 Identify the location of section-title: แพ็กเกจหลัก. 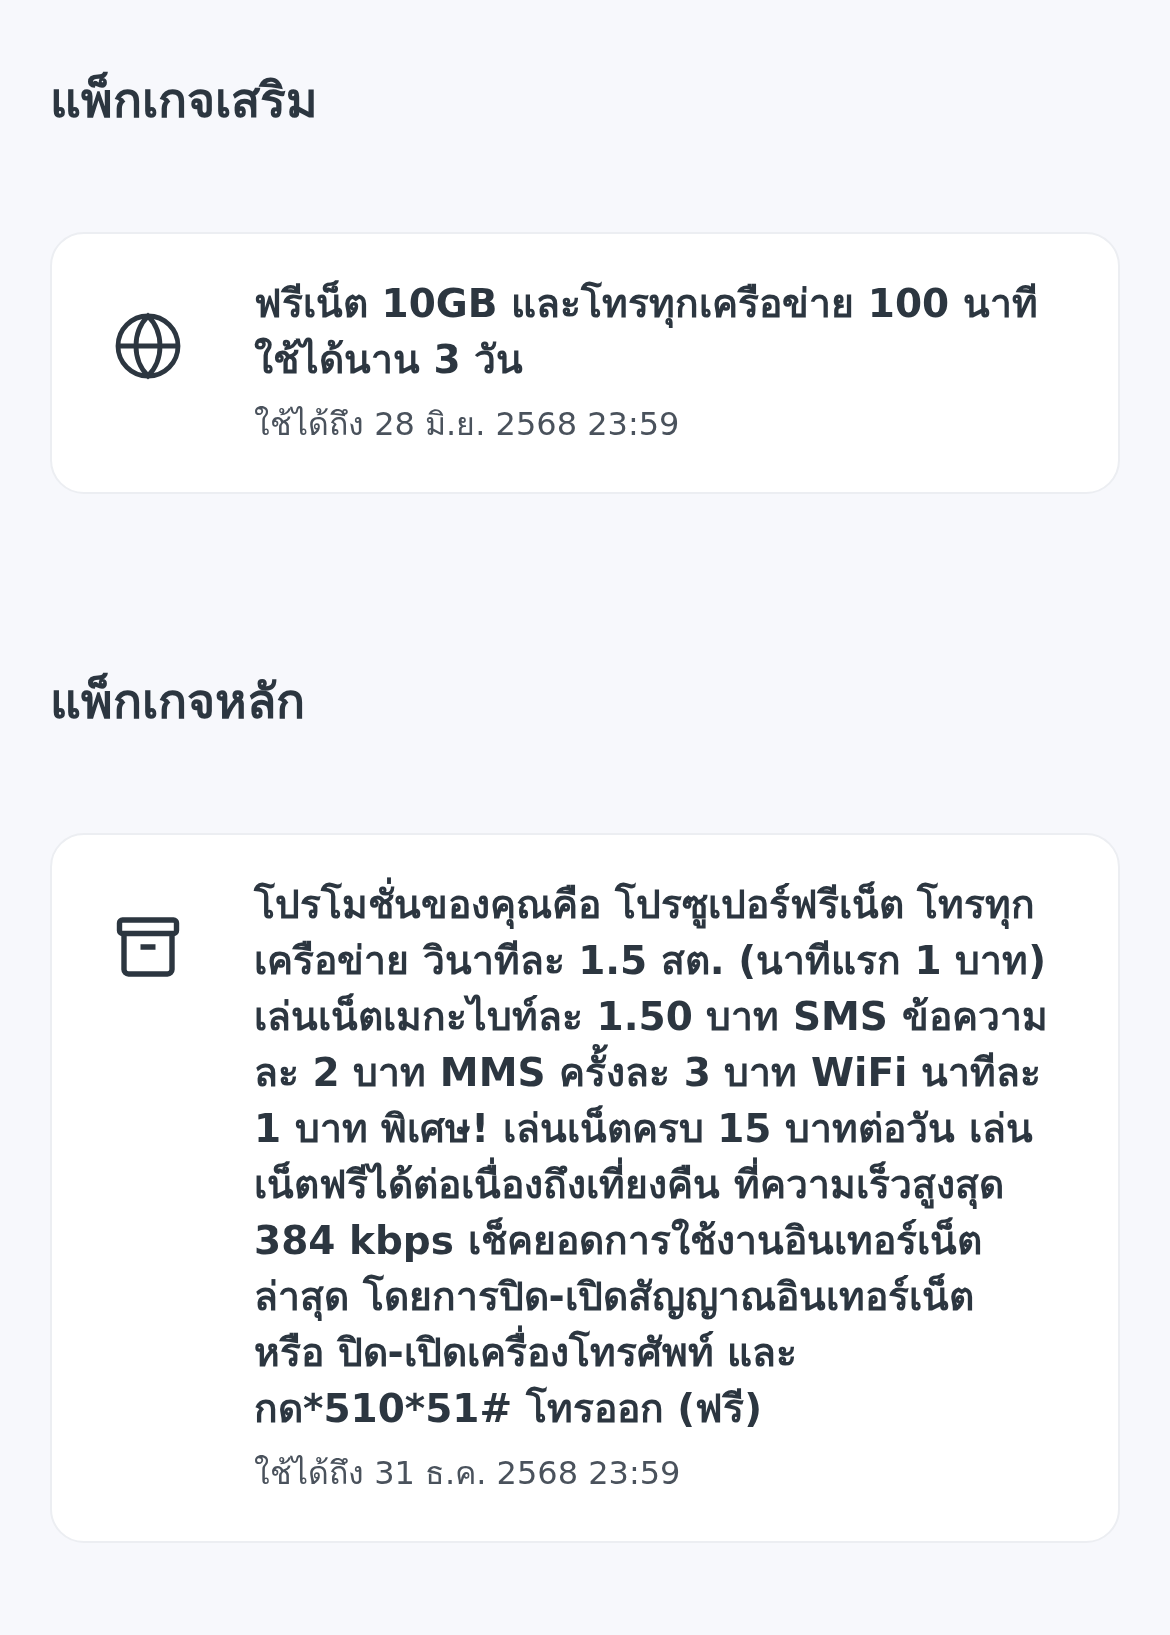
(178, 701).